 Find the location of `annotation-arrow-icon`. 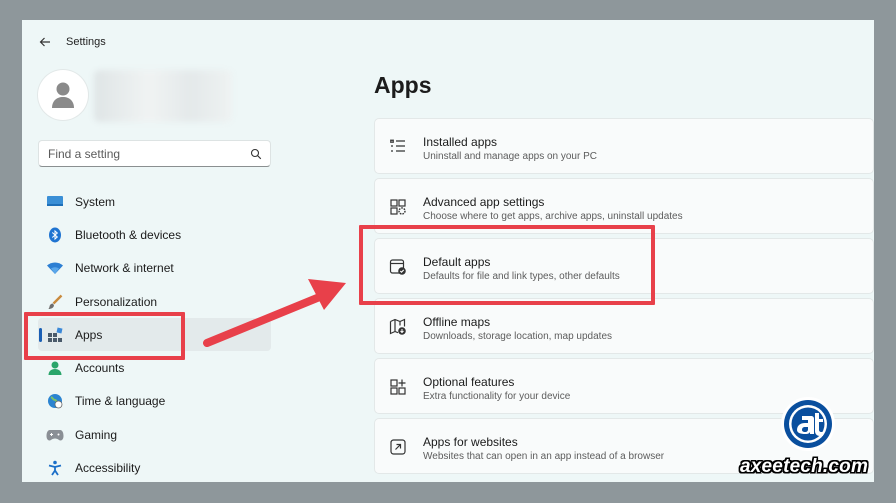

annotation-arrow-icon is located at coordinates (274, 313).